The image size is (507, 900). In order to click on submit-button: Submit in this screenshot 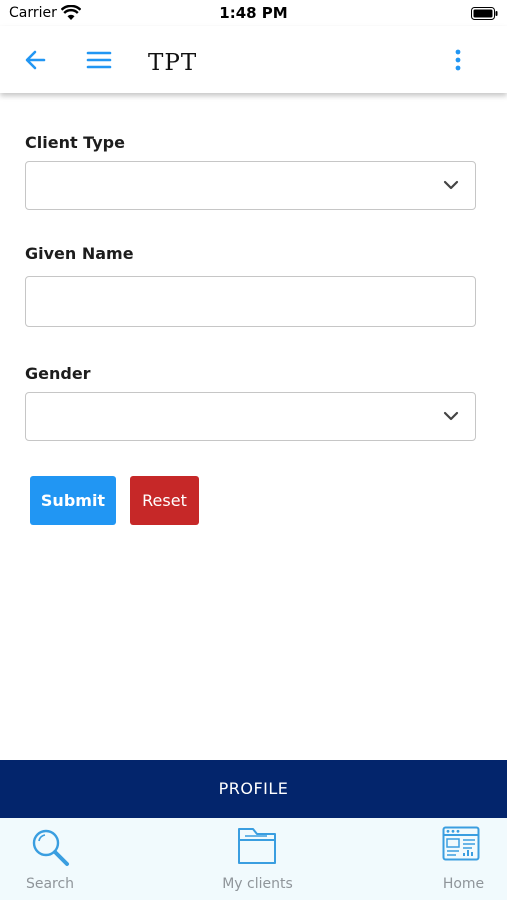, I will do `click(73, 500)`.